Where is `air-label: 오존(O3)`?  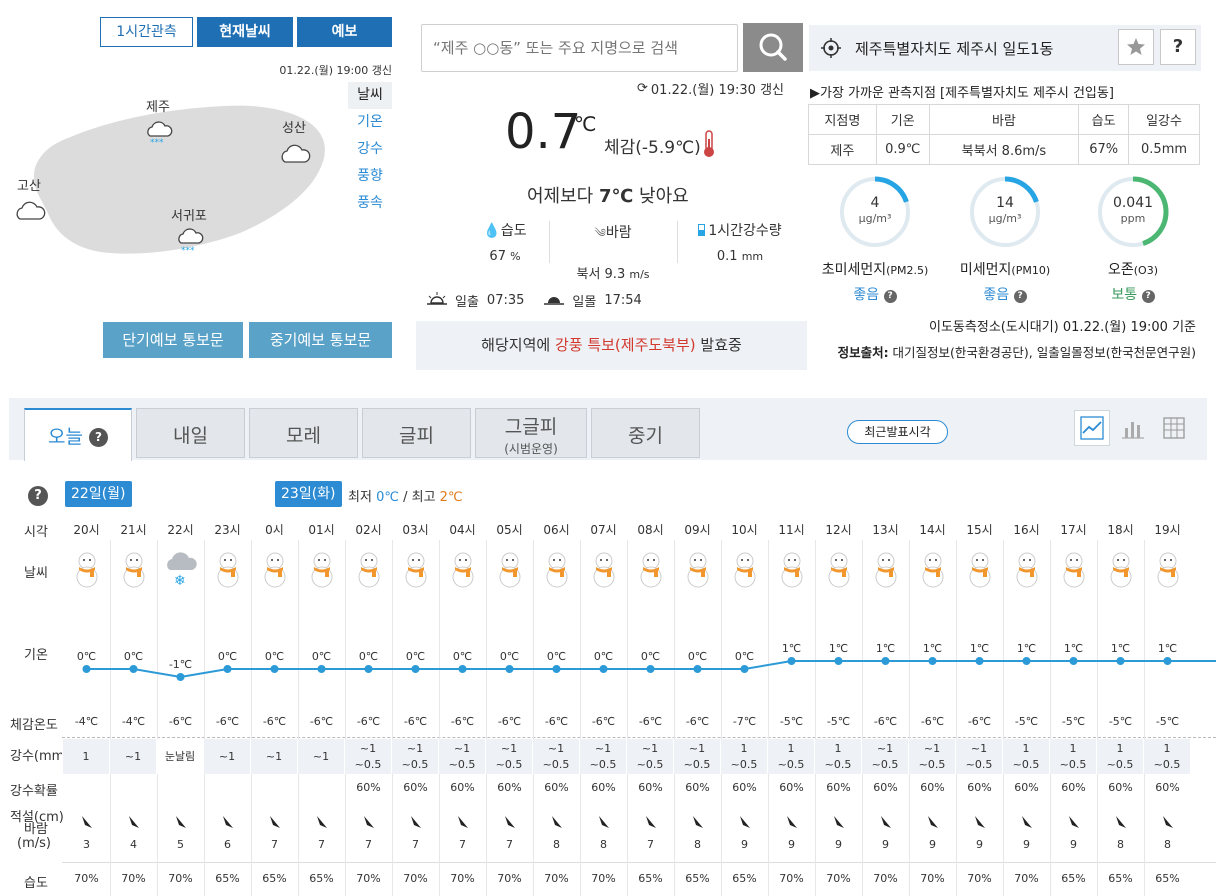 air-label: 오존(O3) is located at coordinates (1132, 270).